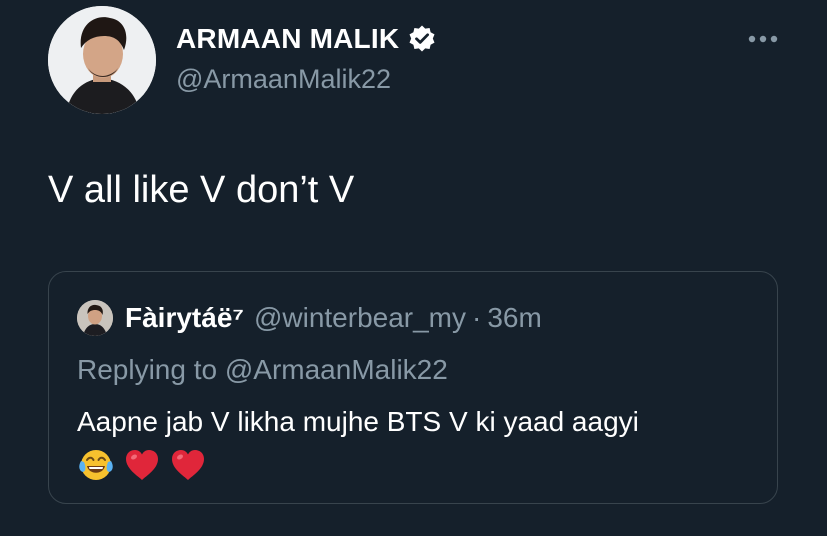 This screenshot has height=536, width=827. I want to click on face-with-tears-of-joy-icon, so click(96, 465).